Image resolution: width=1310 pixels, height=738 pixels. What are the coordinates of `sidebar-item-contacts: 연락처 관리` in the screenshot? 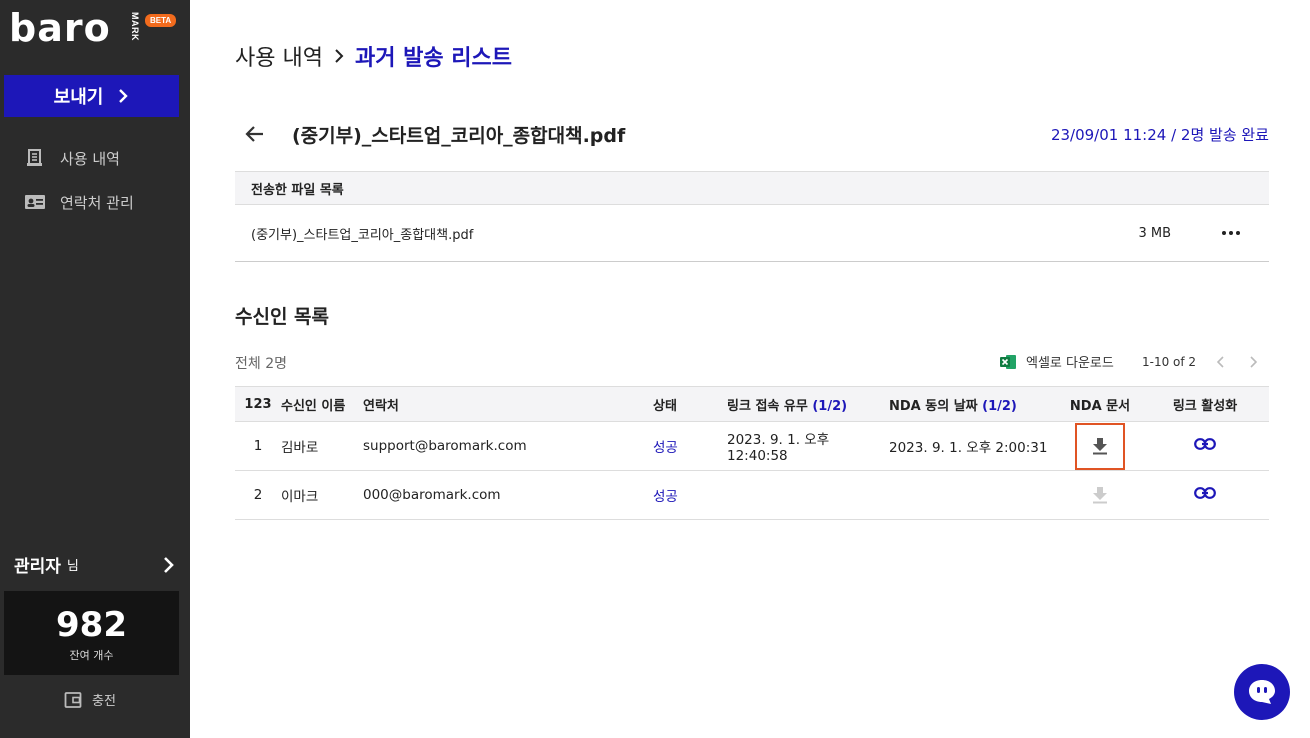 It's located at (79, 202).